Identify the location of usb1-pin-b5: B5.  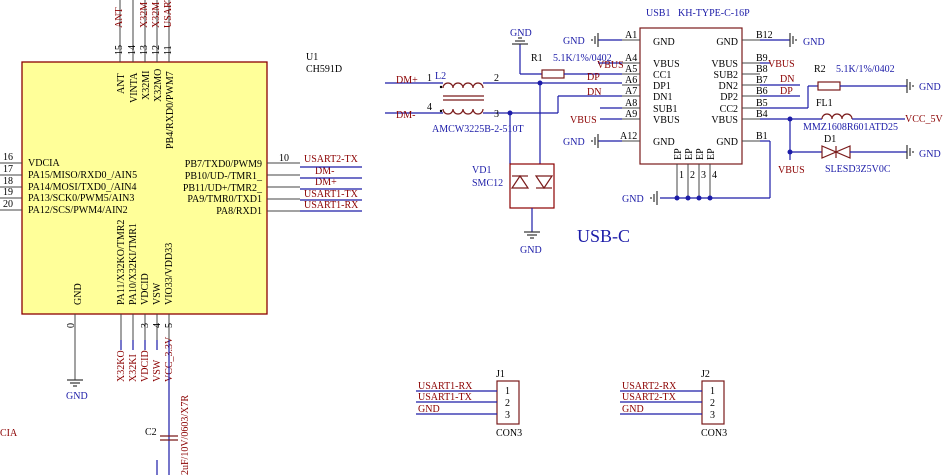
(762, 103).